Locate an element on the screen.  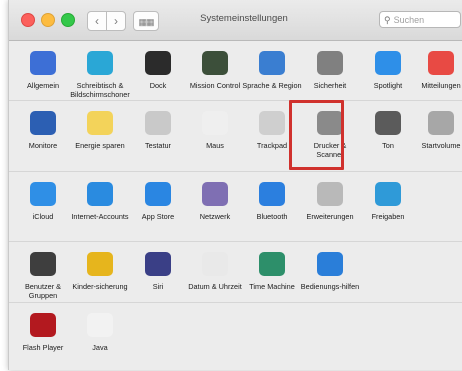
pref-pane-label: Benutzer & Gruppen is located at coordinates (43, 291).